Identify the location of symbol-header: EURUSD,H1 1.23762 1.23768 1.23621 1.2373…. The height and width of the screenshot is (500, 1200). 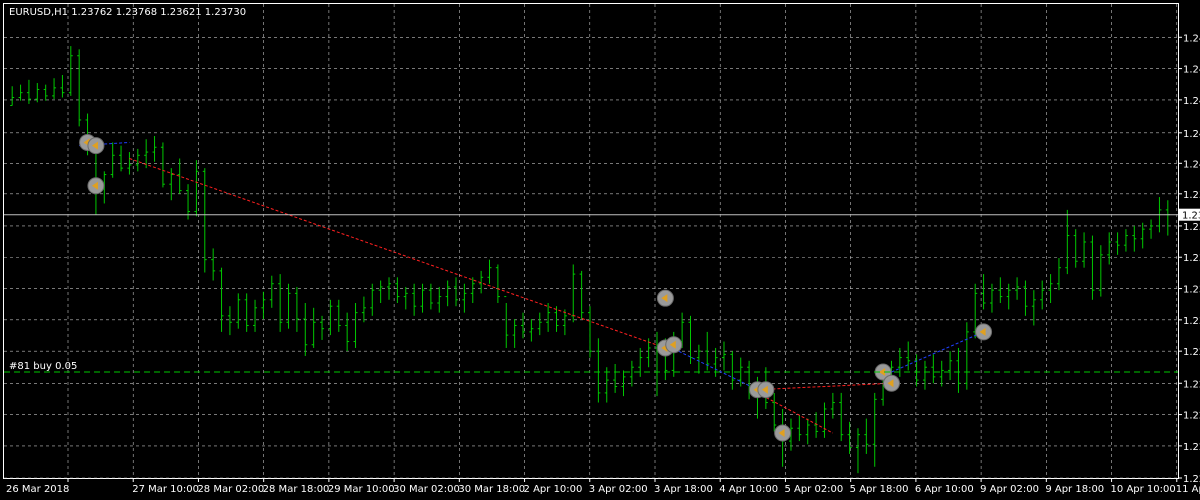
(127, 12).